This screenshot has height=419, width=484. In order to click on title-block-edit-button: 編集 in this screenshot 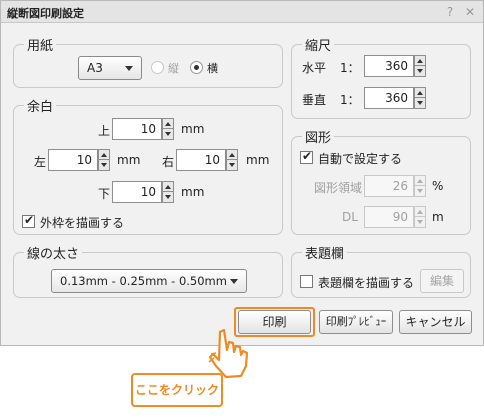, I will do `click(442, 281)`.